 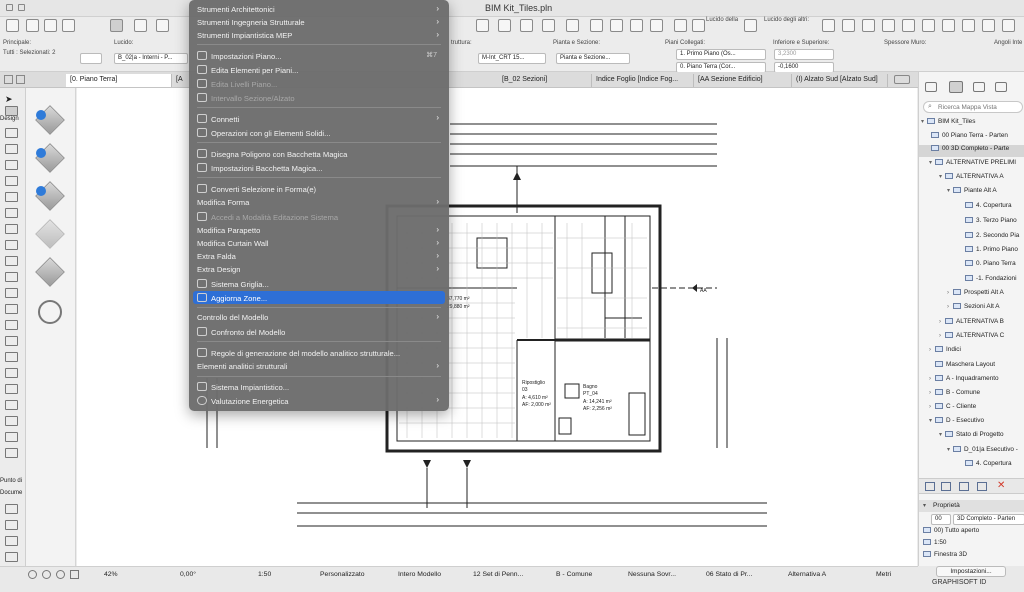 I want to click on tree-item-folder: ▾ ALTERNATIVE PRELIMI, so click(x=976, y=165).